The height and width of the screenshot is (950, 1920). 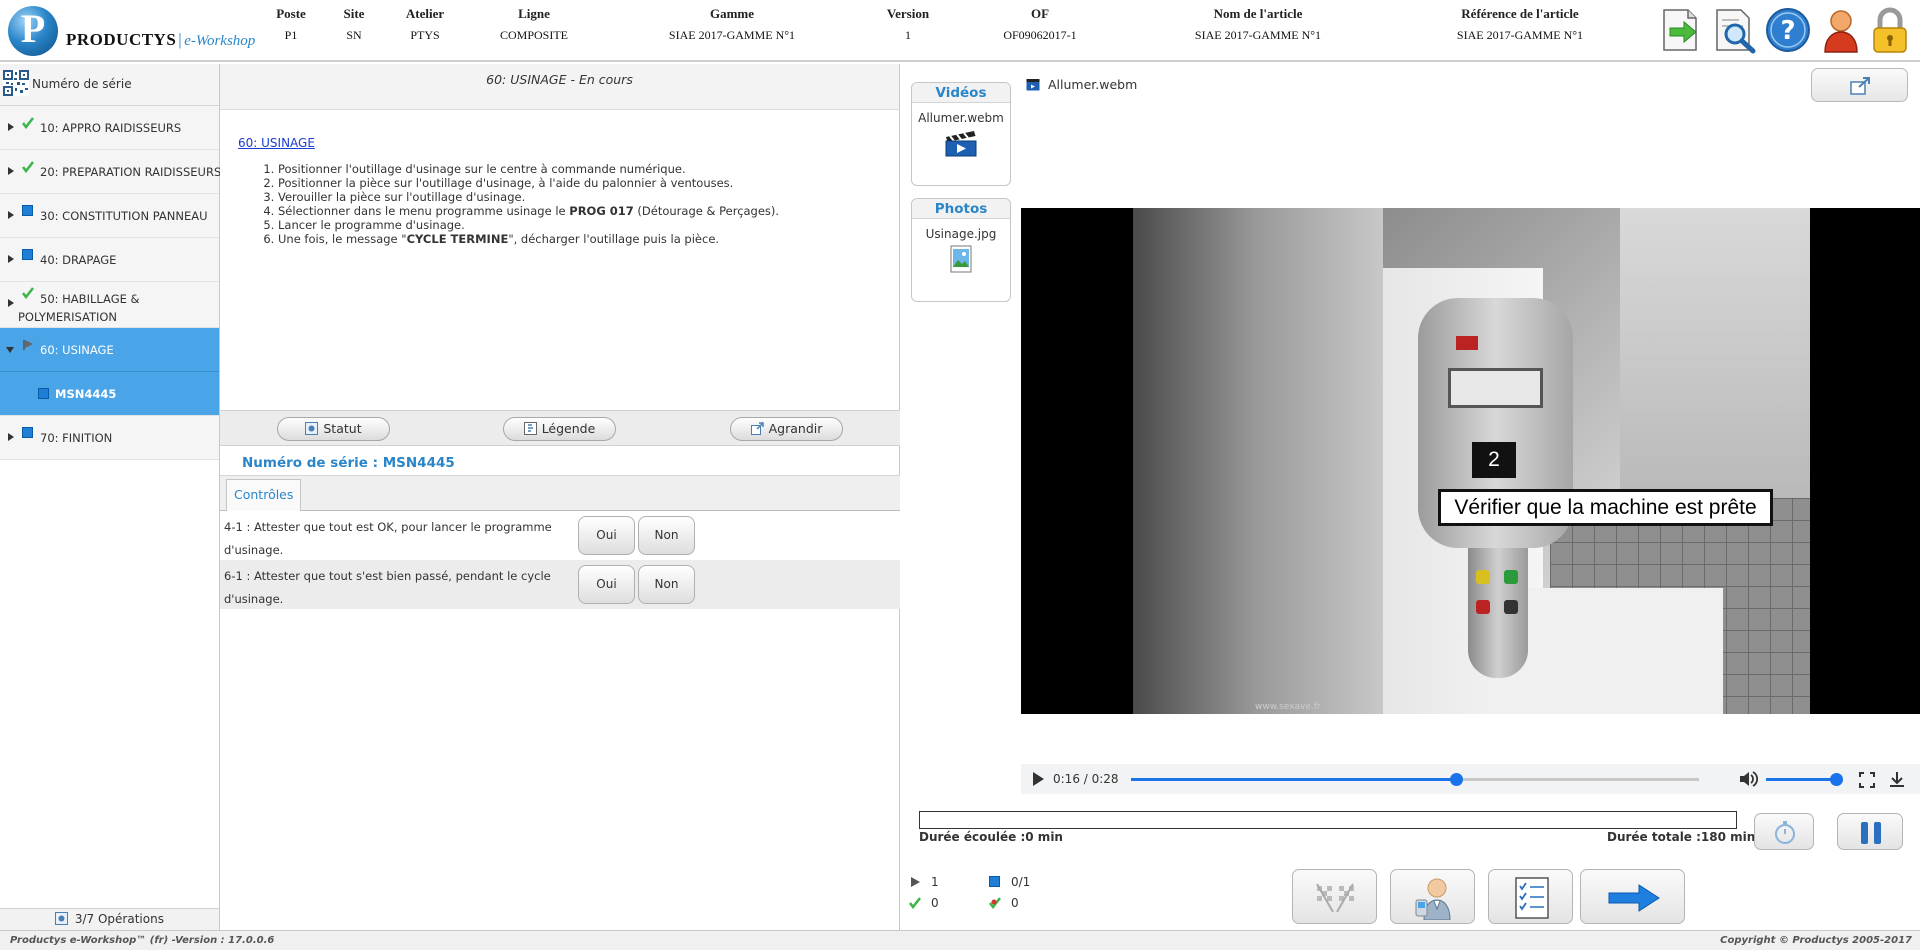 What do you see at coordinates (291, 24) in the screenshot?
I see `header-poste: Poste P1` at bounding box center [291, 24].